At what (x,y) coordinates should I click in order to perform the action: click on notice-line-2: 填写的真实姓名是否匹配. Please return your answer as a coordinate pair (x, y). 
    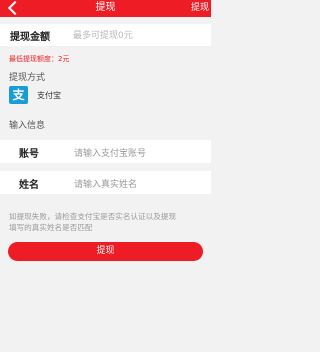
    Looking at the image, I should click on (51, 227).